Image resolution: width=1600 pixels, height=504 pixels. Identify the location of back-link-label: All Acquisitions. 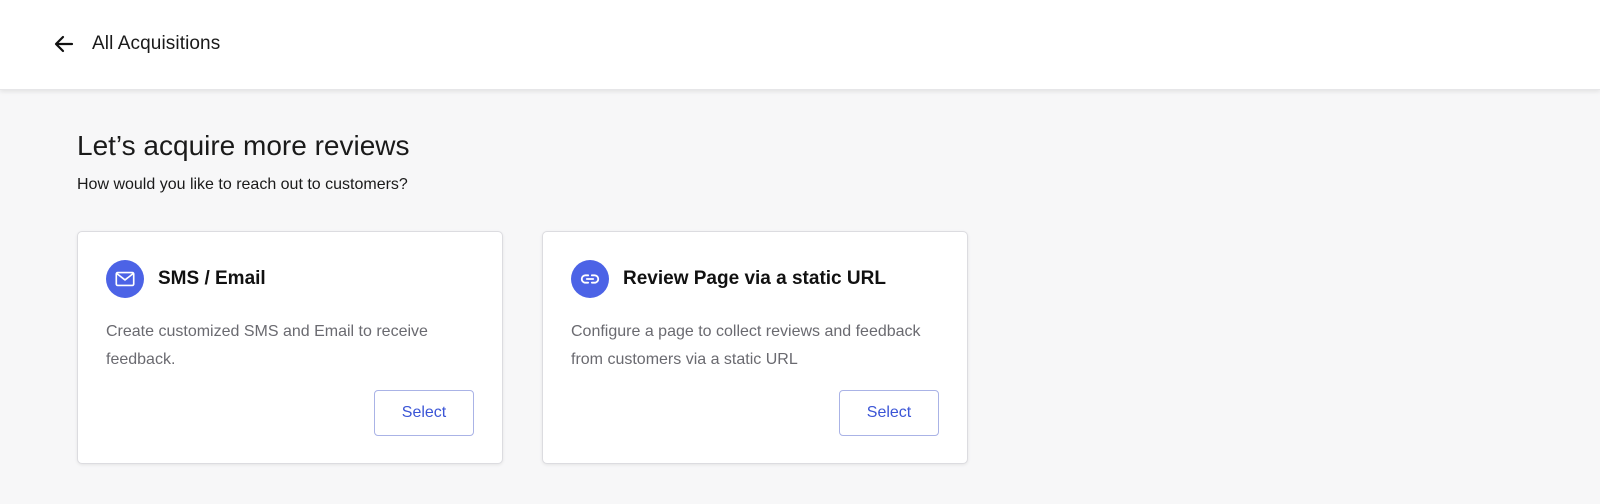
(156, 44).